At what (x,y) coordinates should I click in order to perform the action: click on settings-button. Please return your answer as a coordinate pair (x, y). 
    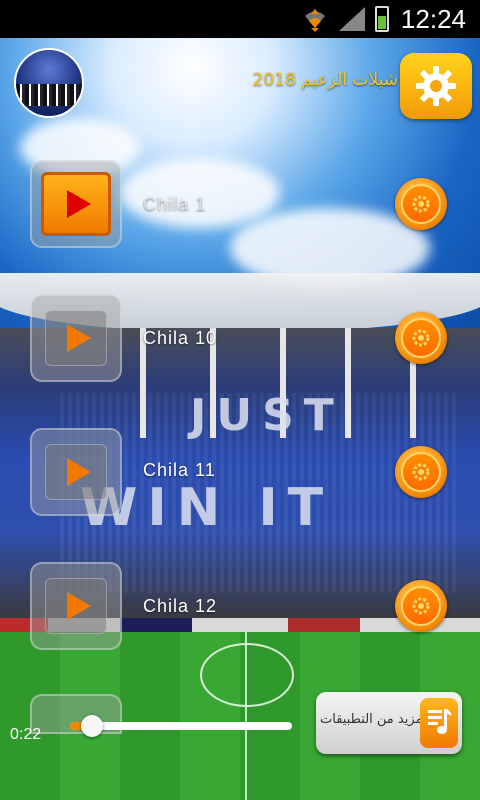
    Looking at the image, I should click on (436, 86).